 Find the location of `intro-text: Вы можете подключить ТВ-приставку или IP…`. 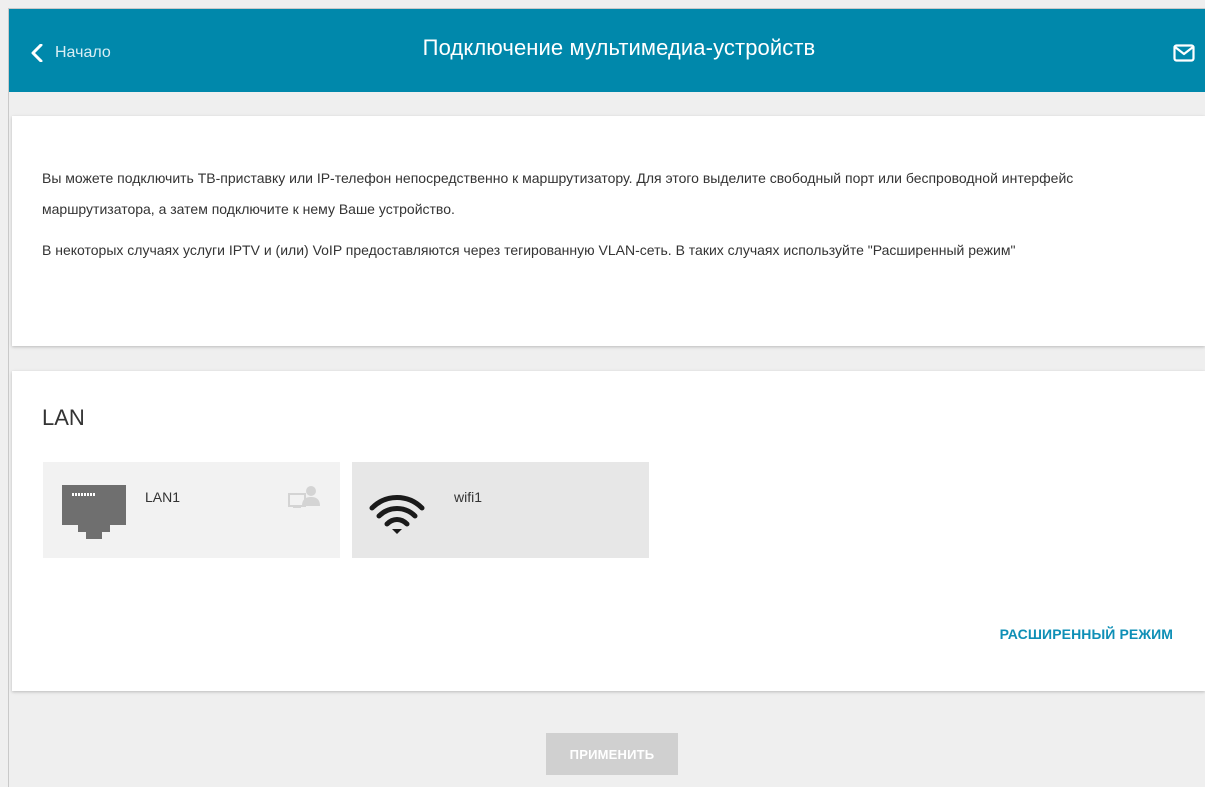

intro-text: Вы можете подключить ТВ-приставку или IP… is located at coordinates (602, 219).